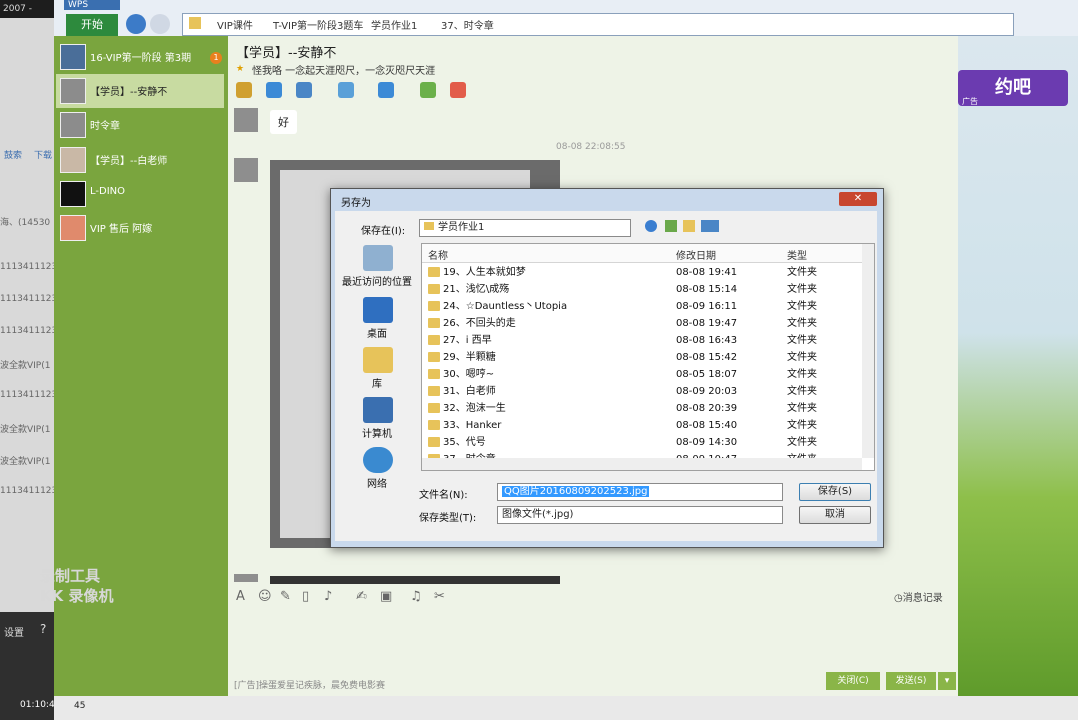  Describe the element at coordinates (377, 432) in the screenshot. I see `places-item-label: 计算机` at that location.